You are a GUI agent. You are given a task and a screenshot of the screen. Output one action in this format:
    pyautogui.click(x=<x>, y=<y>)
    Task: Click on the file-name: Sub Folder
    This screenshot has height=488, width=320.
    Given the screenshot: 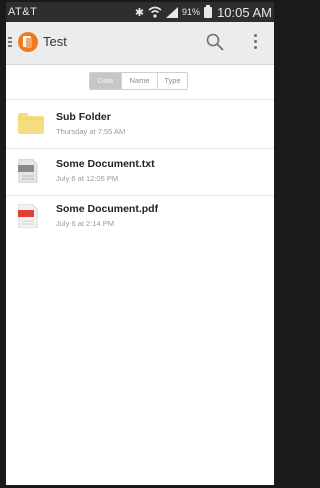 What is the action you would take?
    pyautogui.click(x=83, y=117)
    